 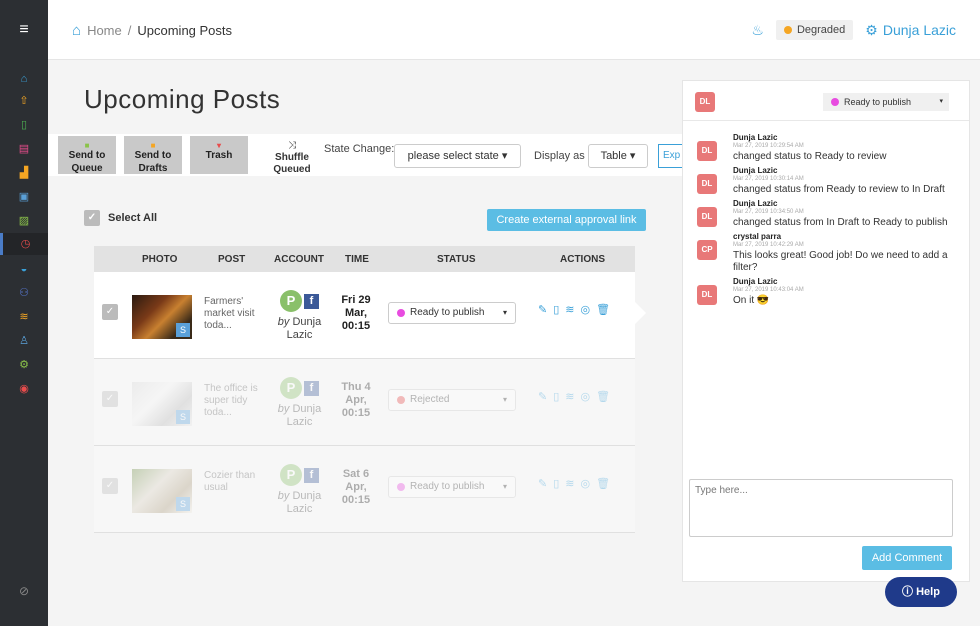 I want to click on send-to-drafts-button: ■ Send to Drafts, so click(x=153, y=155).